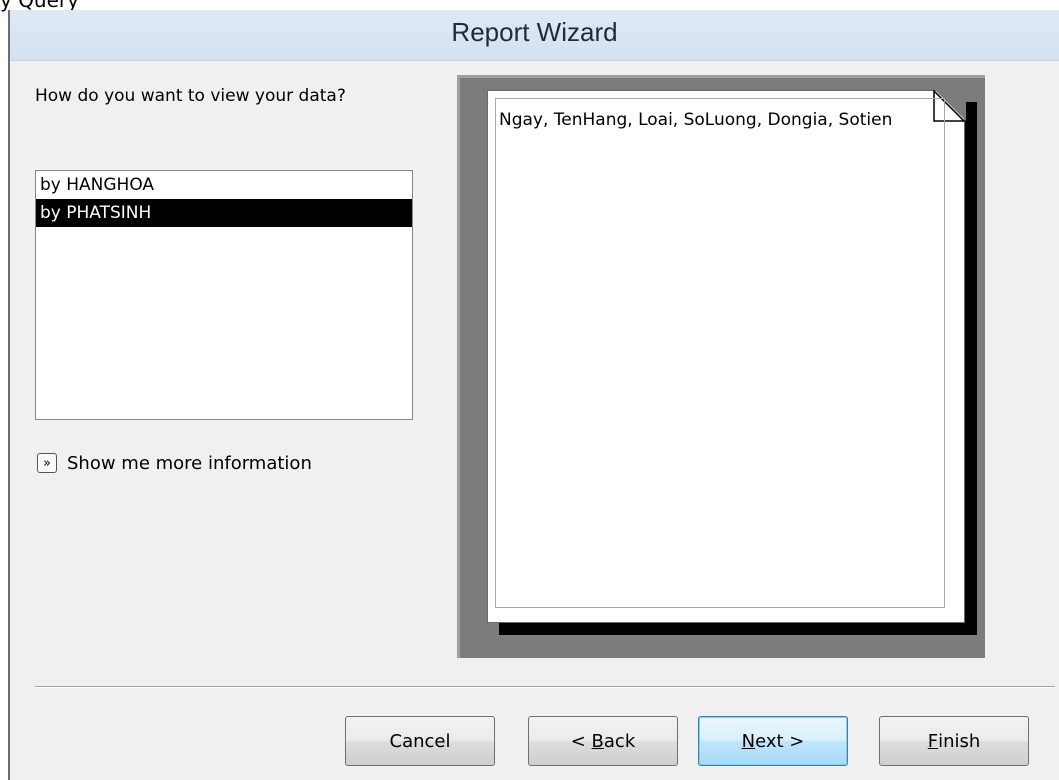 This screenshot has height=780, width=1059. What do you see at coordinates (224, 295) in the screenshot?
I see `view-listbox: by HANGHOA by PHATSINH` at bounding box center [224, 295].